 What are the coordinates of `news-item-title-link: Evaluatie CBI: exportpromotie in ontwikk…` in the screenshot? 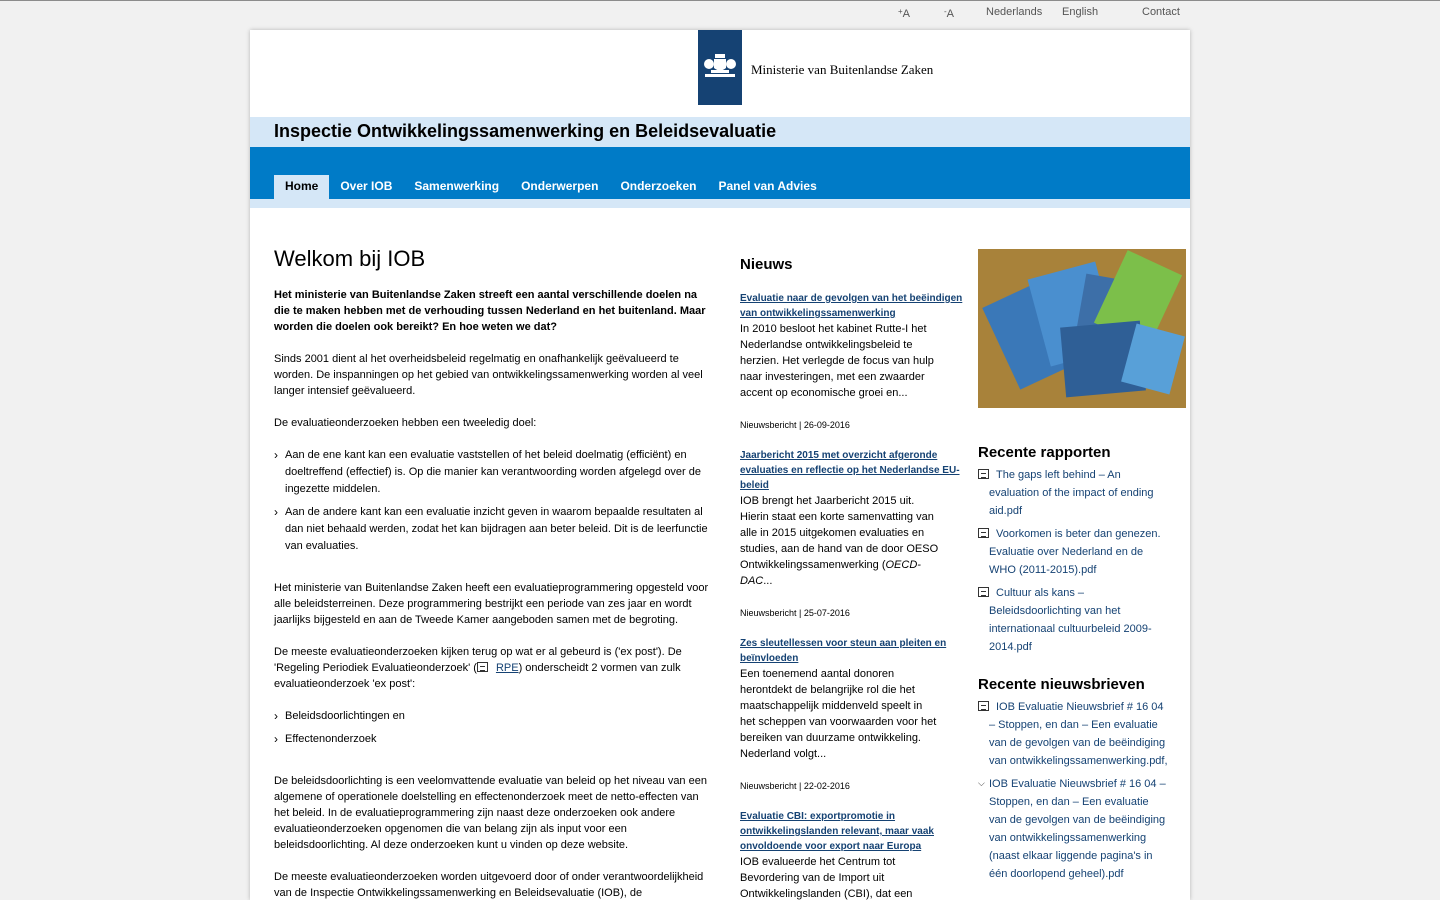 It's located at (853, 831).